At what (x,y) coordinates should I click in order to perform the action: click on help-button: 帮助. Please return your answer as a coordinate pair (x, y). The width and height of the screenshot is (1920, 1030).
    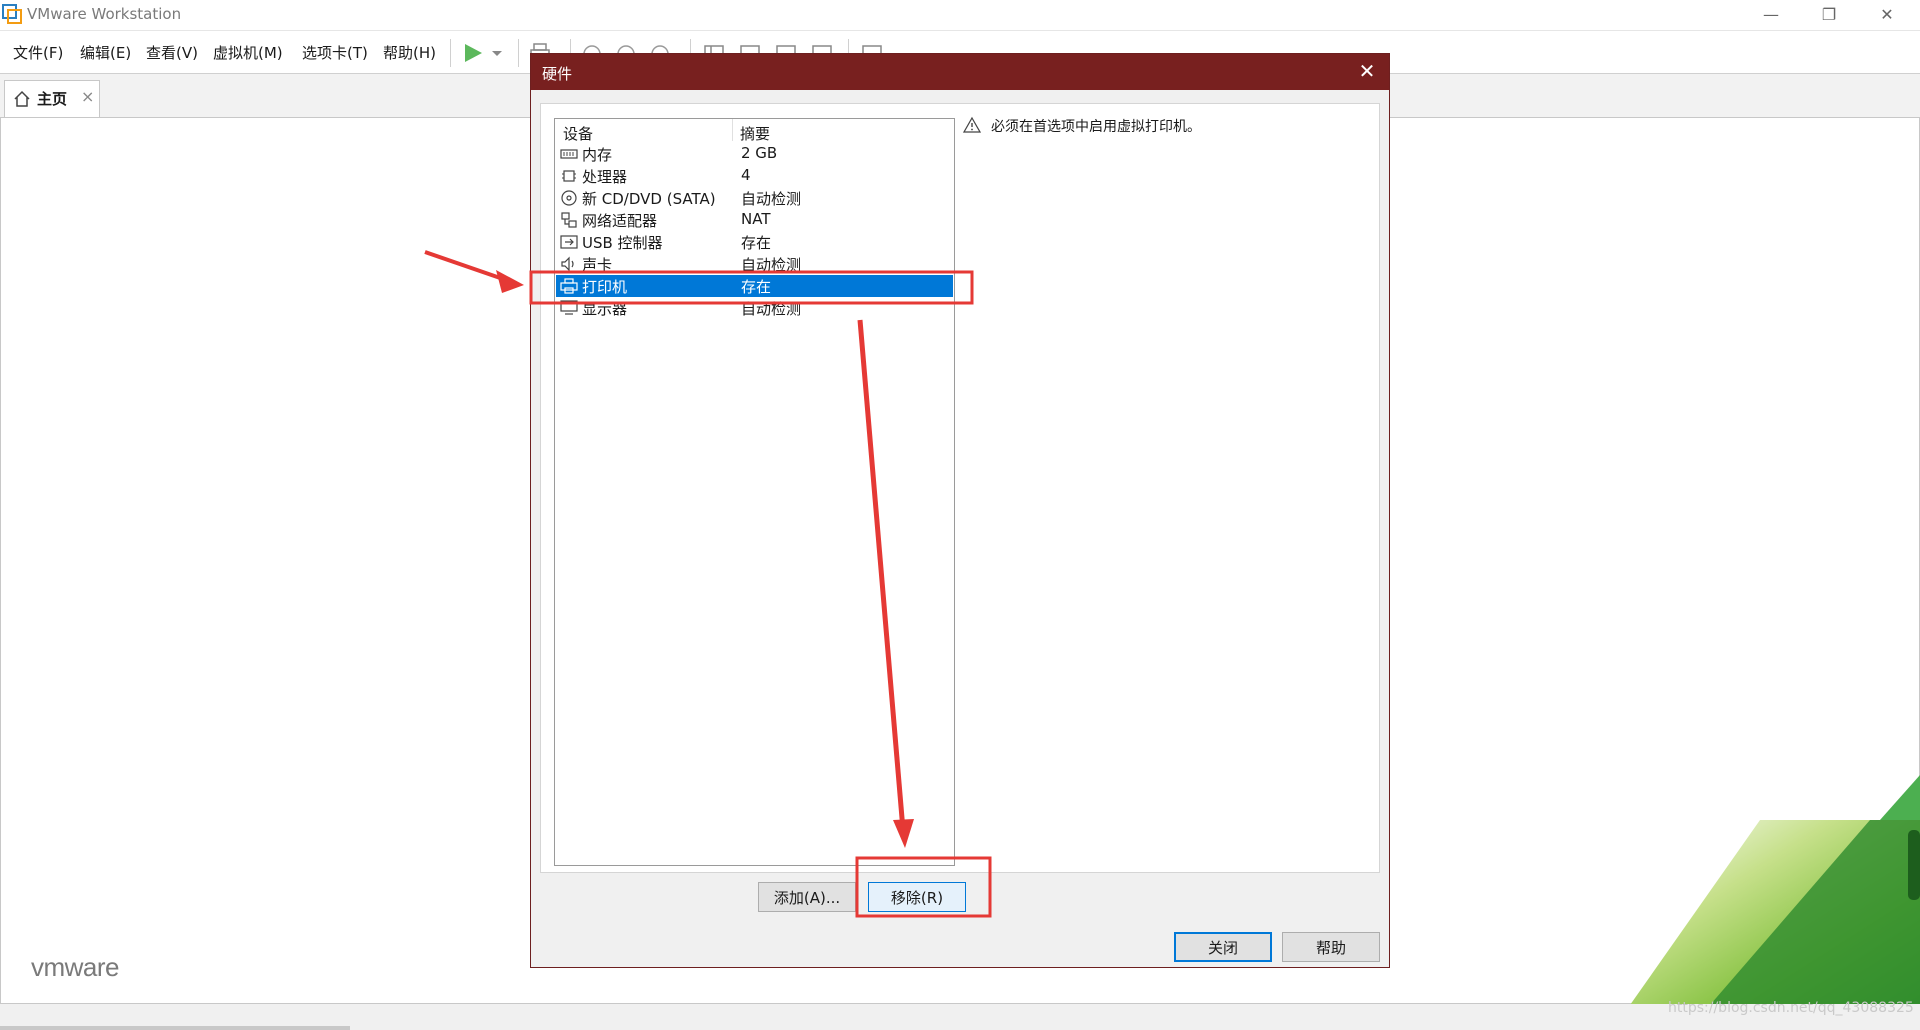
    Looking at the image, I should click on (1331, 947).